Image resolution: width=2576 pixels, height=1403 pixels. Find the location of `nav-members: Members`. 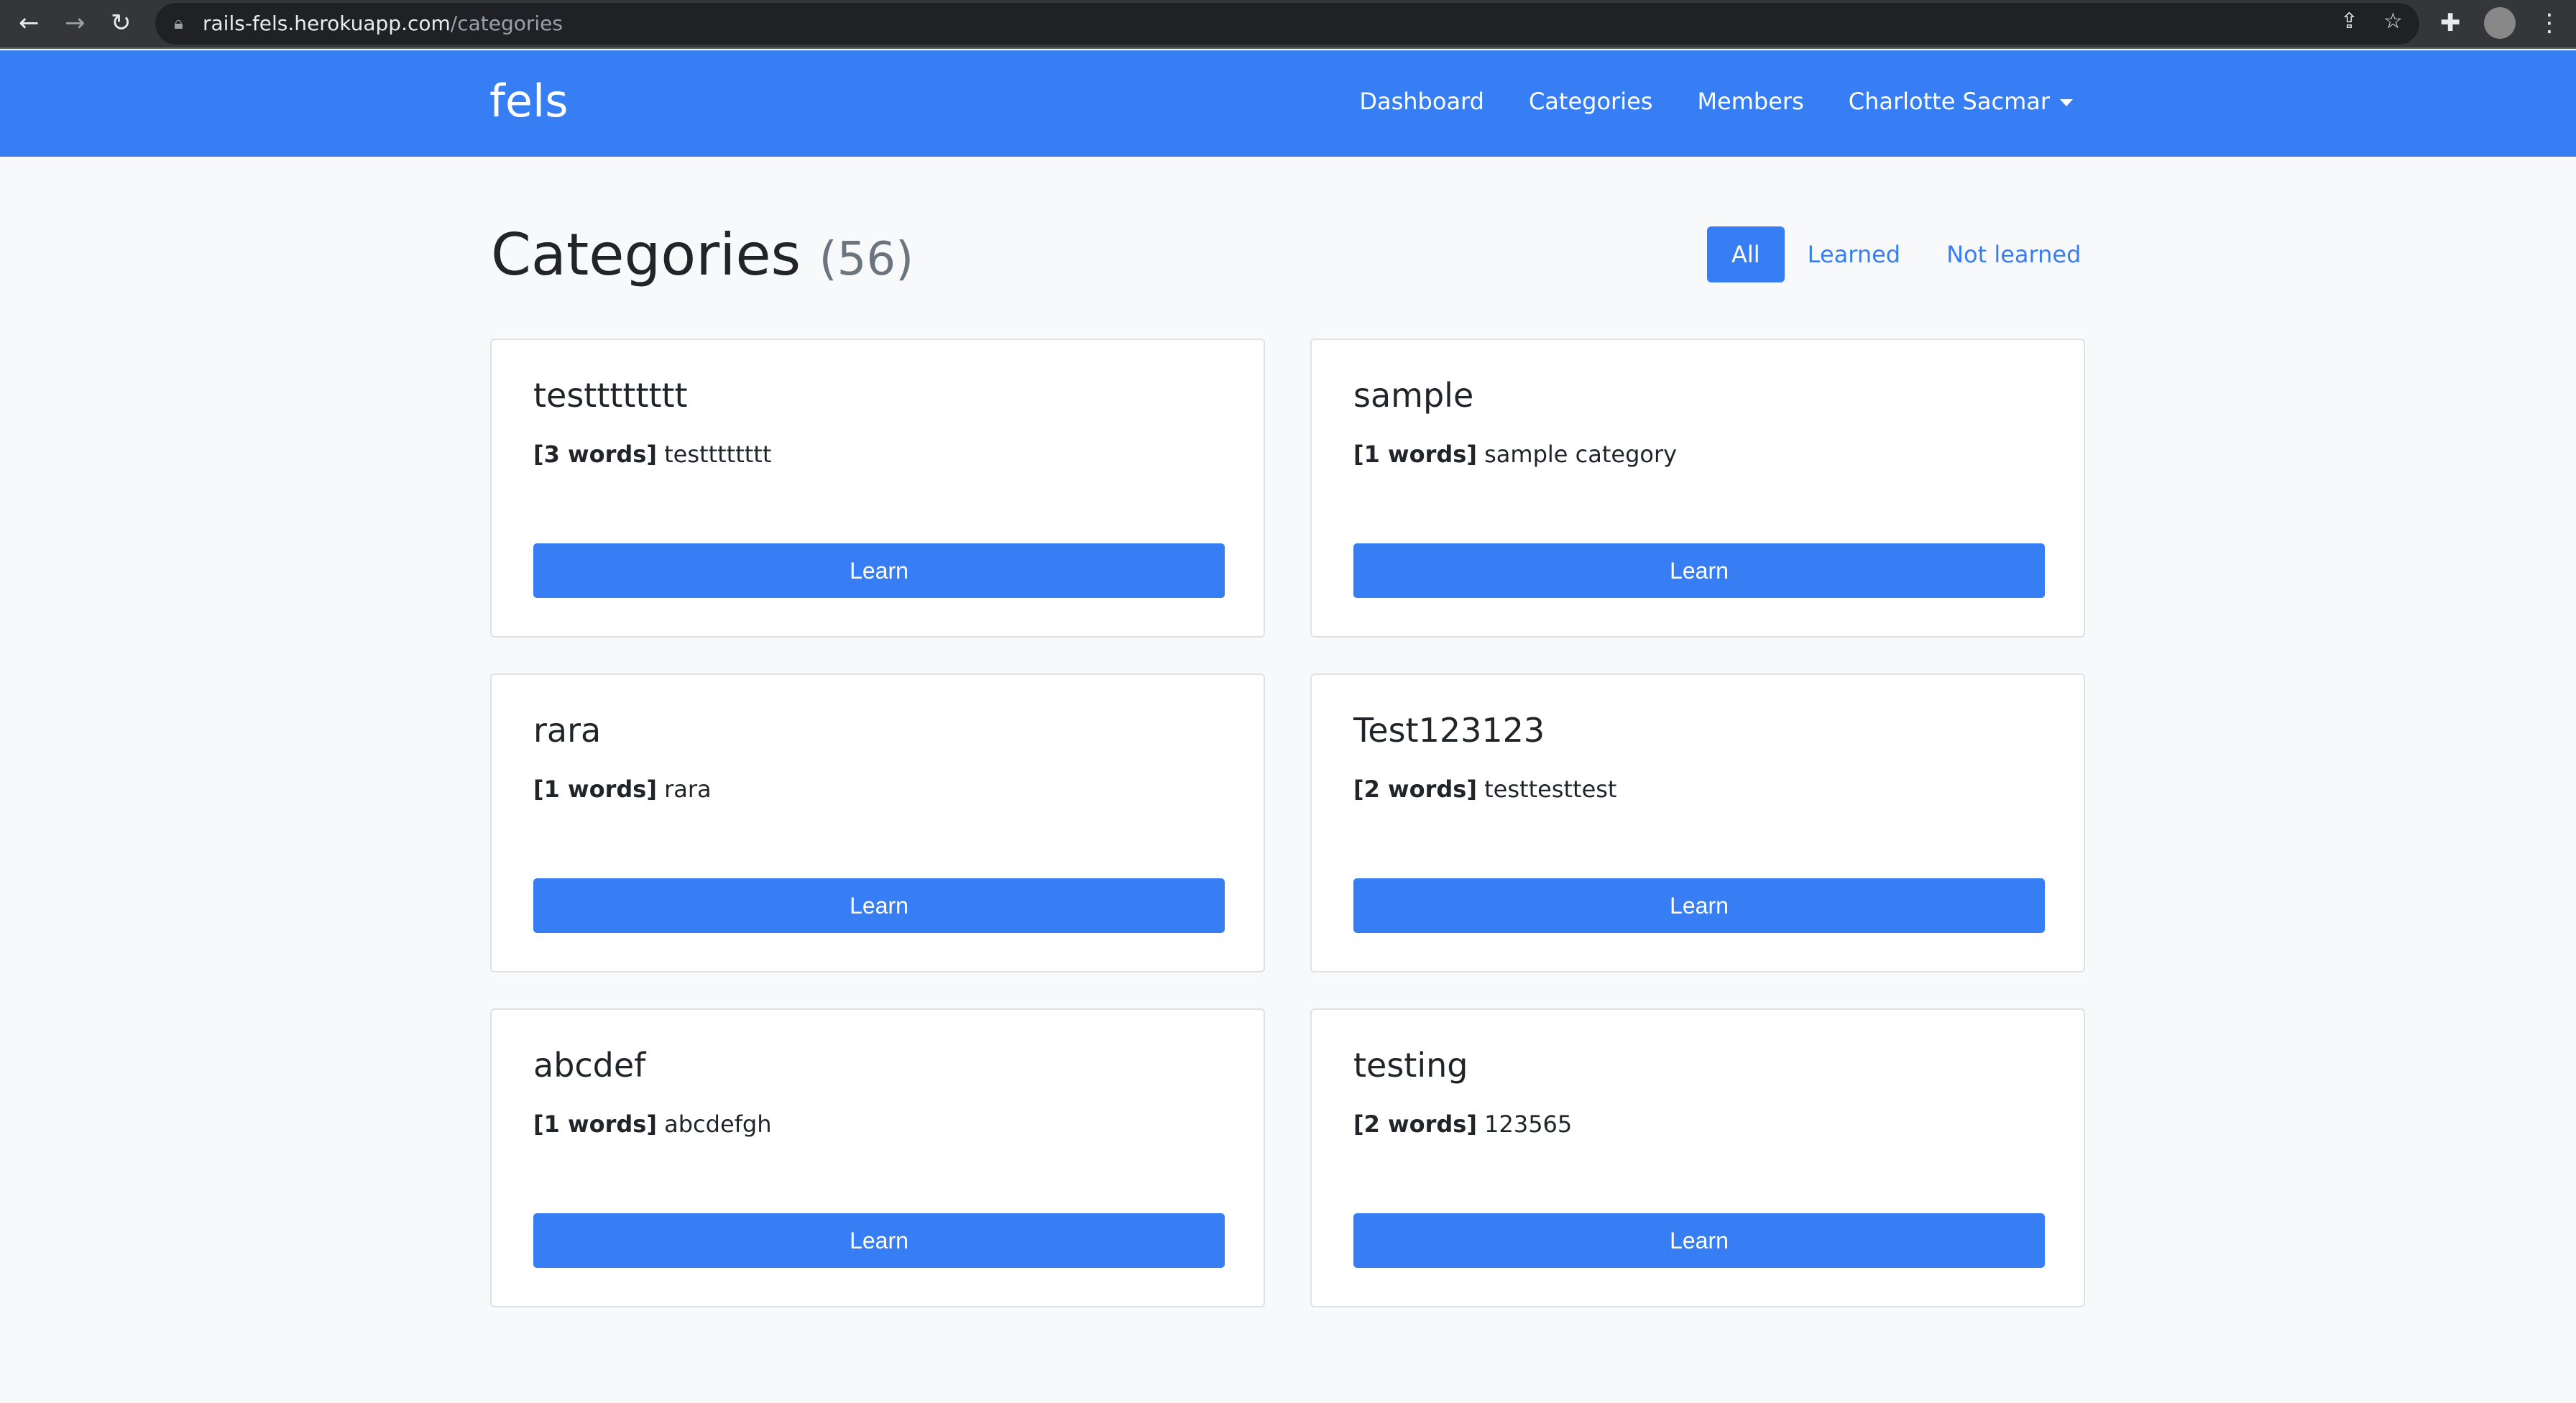

nav-members: Members is located at coordinates (1750, 101).